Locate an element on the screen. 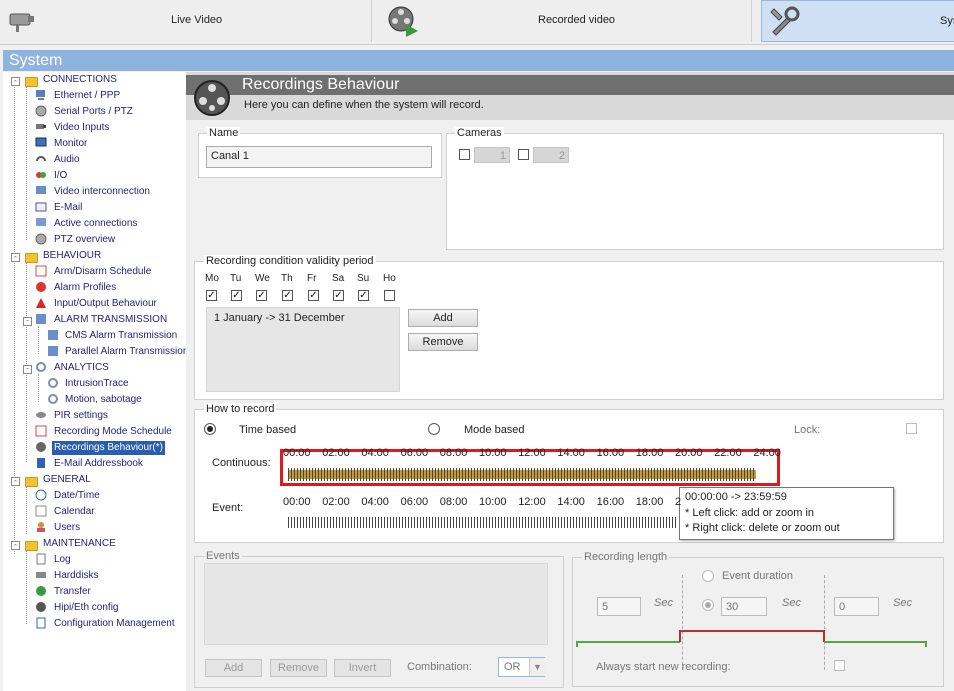  mode-based-radio is located at coordinates (434, 429).